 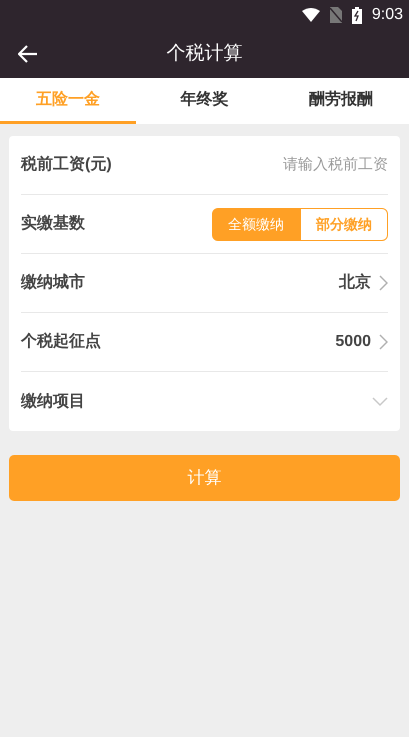 What do you see at coordinates (336, 15) in the screenshot?
I see `no-sim-icon` at bounding box center [336, 15].